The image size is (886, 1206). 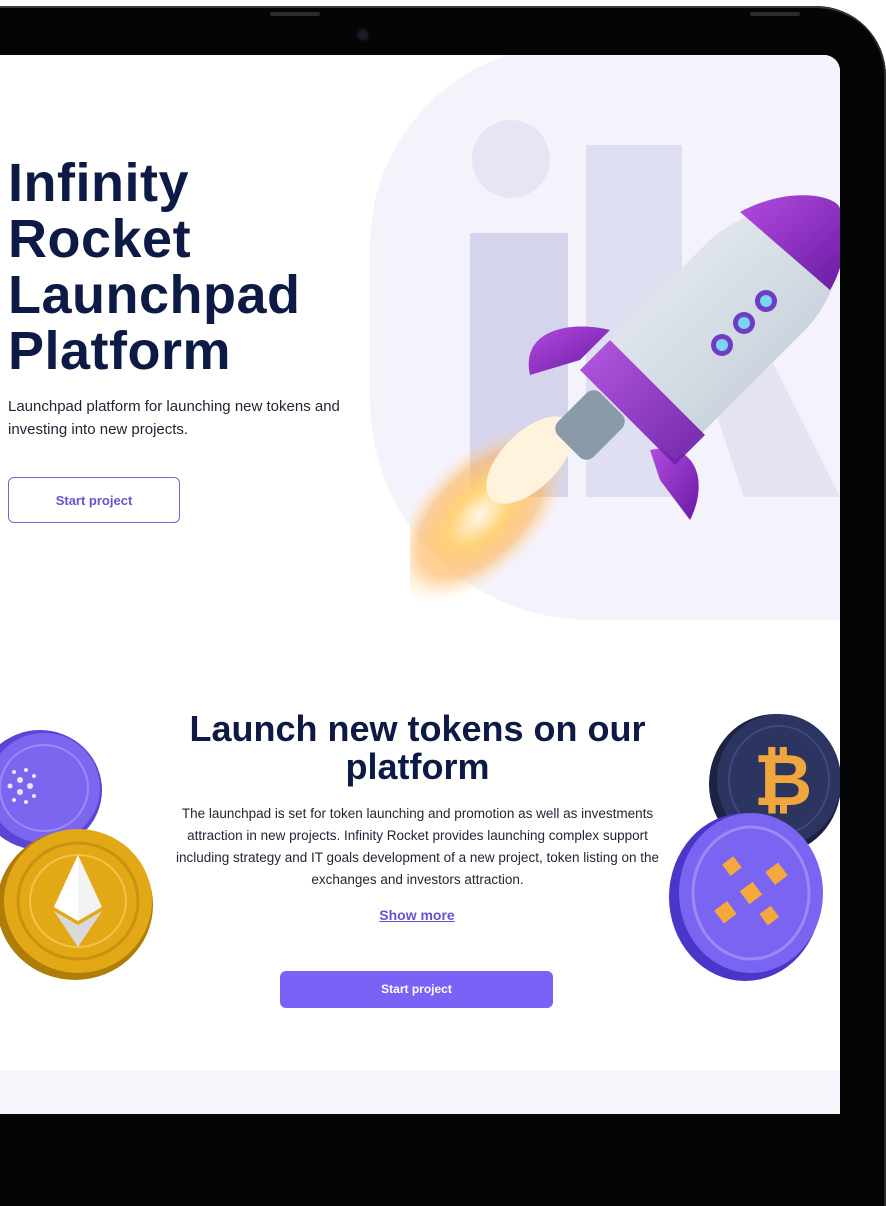 What do you see at coordinates (417, 747) in the screenshot?
I see `launch-section-title: Launch new tokens on our platform` at bounding box center [417, 747].